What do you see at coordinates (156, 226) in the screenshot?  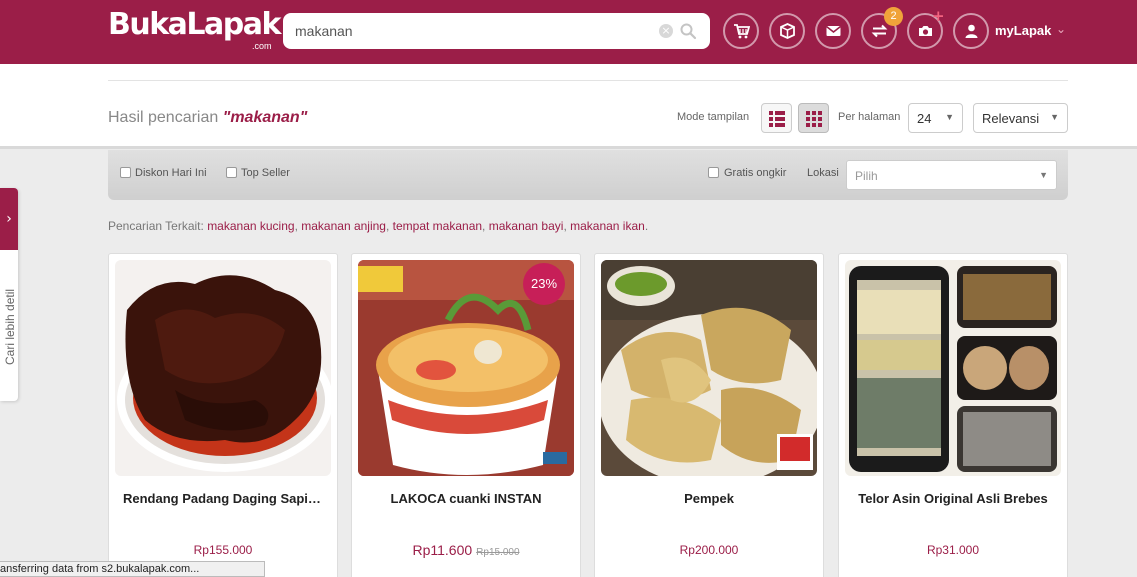 I see `related-label: Pencarian Terkait:` at bounding box center [156, 226].